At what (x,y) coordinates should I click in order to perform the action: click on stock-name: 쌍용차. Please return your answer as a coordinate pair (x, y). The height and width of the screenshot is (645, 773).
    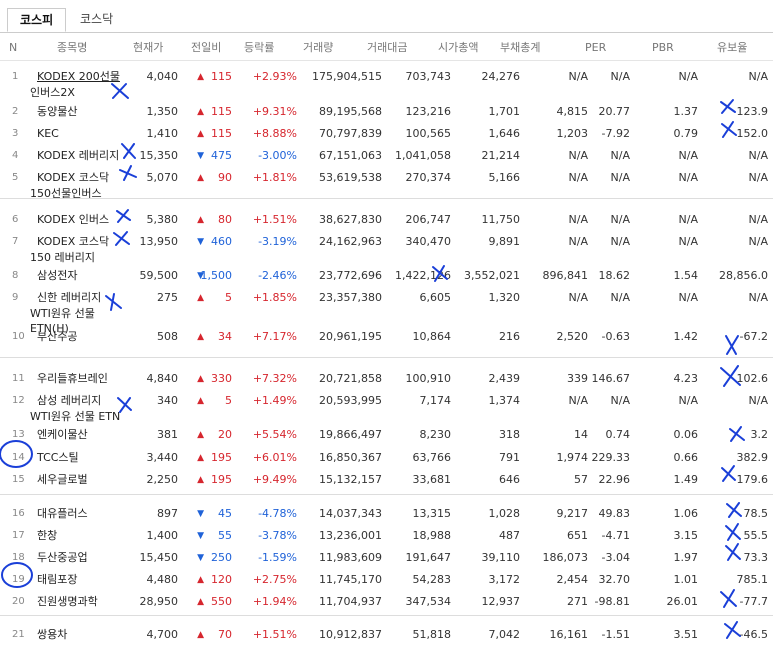
    Looking at the image, I should click on (52, 635).